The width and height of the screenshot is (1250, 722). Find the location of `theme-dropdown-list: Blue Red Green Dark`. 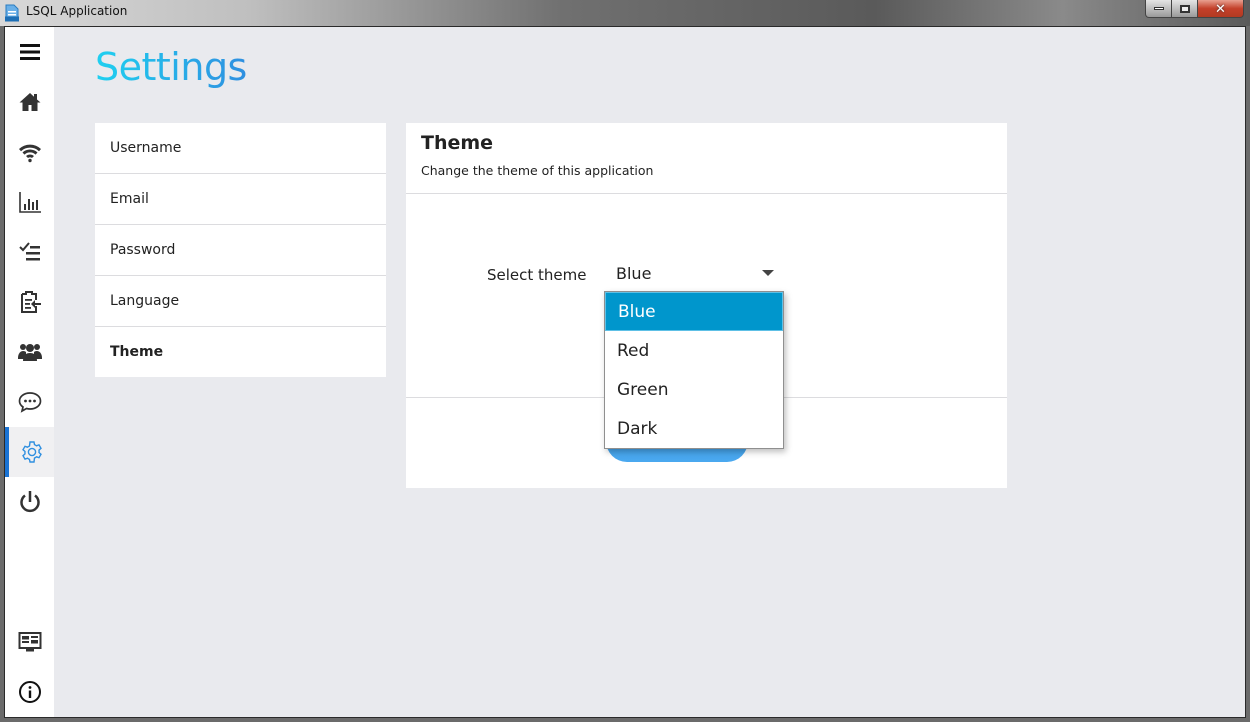

theme-dropdown-list: Blue Red Green Dark is located at coordinates (694, 370).